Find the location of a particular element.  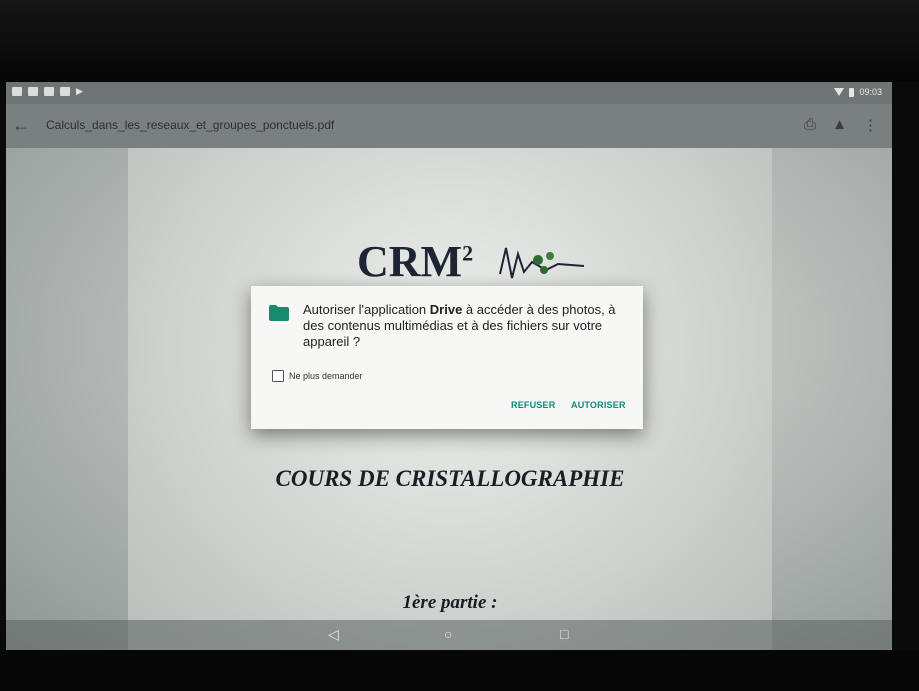

image-icon is located at coordinates (49, 91).